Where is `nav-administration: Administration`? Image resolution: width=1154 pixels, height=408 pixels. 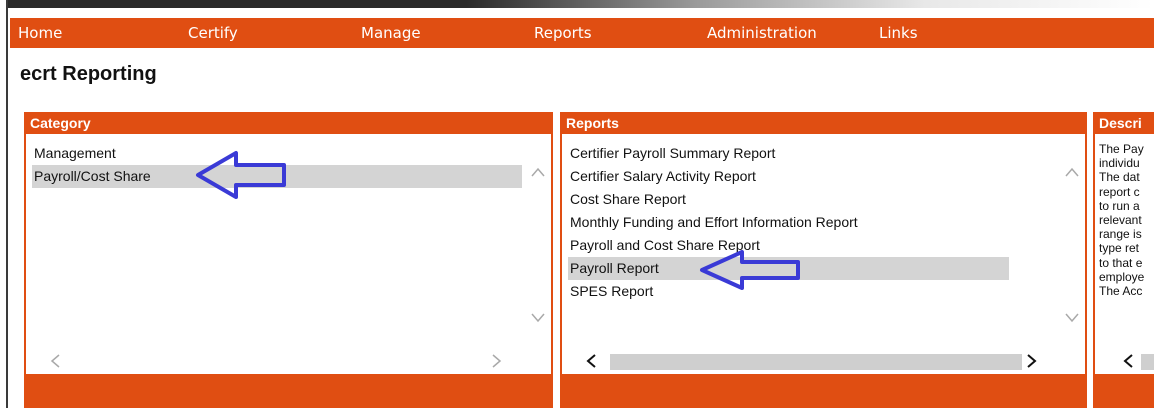 nav-administration: Administration is located at coordinates (762, 33).